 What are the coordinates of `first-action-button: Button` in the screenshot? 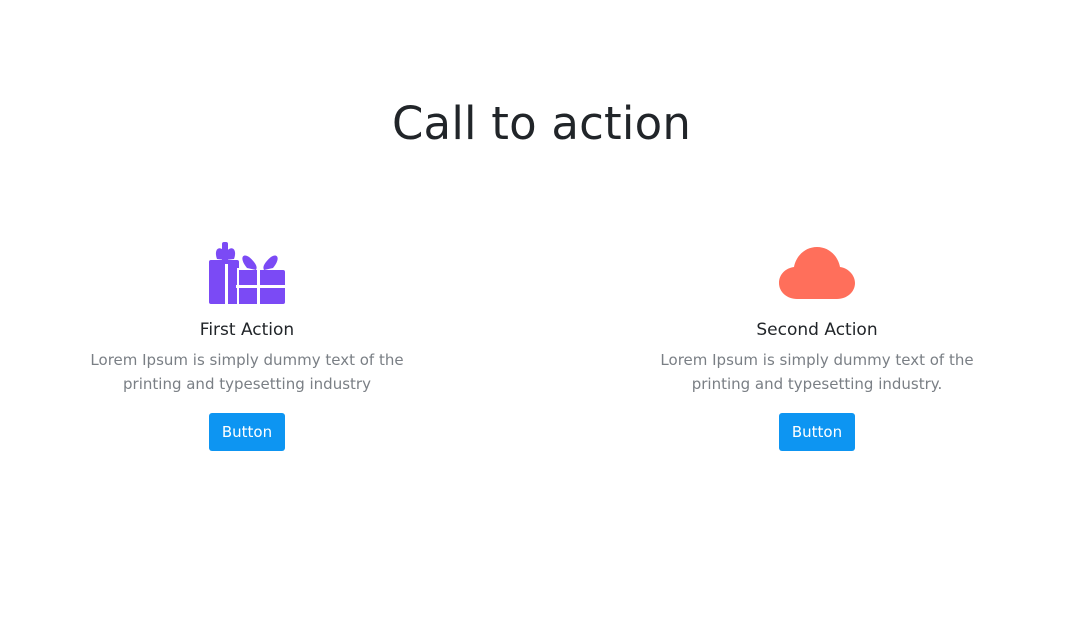 It's located at (247, 432).